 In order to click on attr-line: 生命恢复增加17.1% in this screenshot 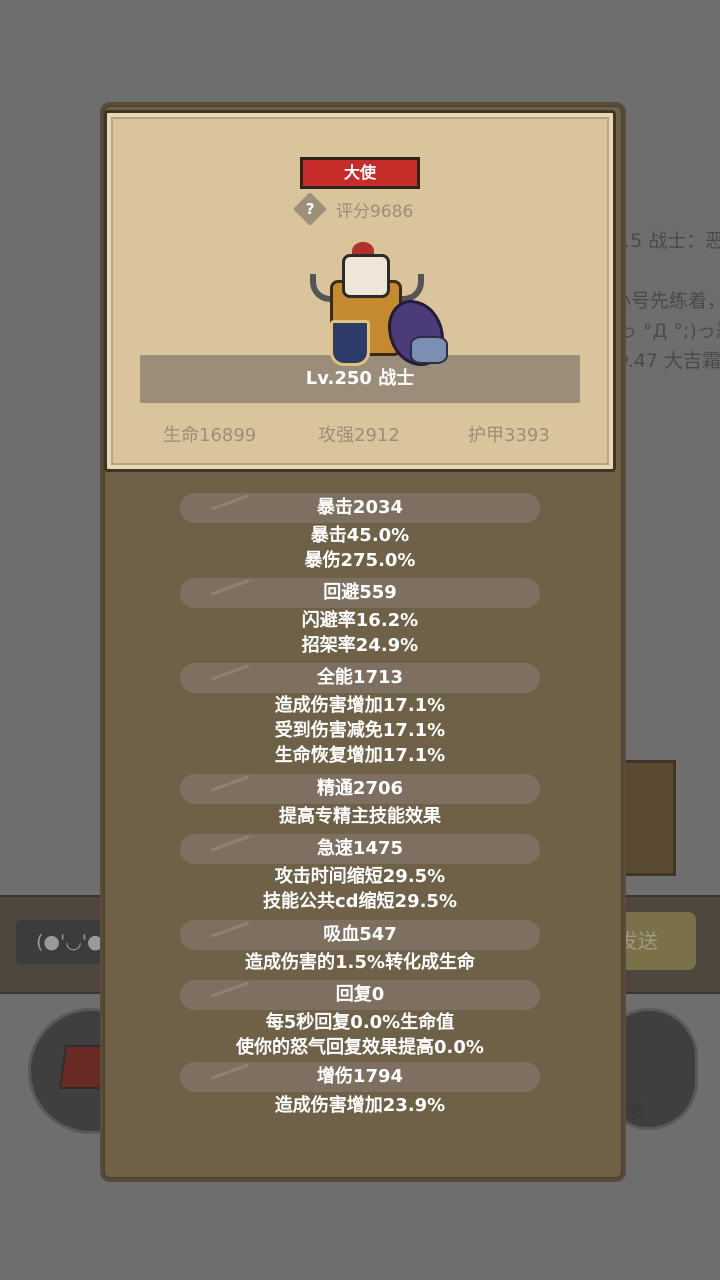, I will do `click(360, 755)`.